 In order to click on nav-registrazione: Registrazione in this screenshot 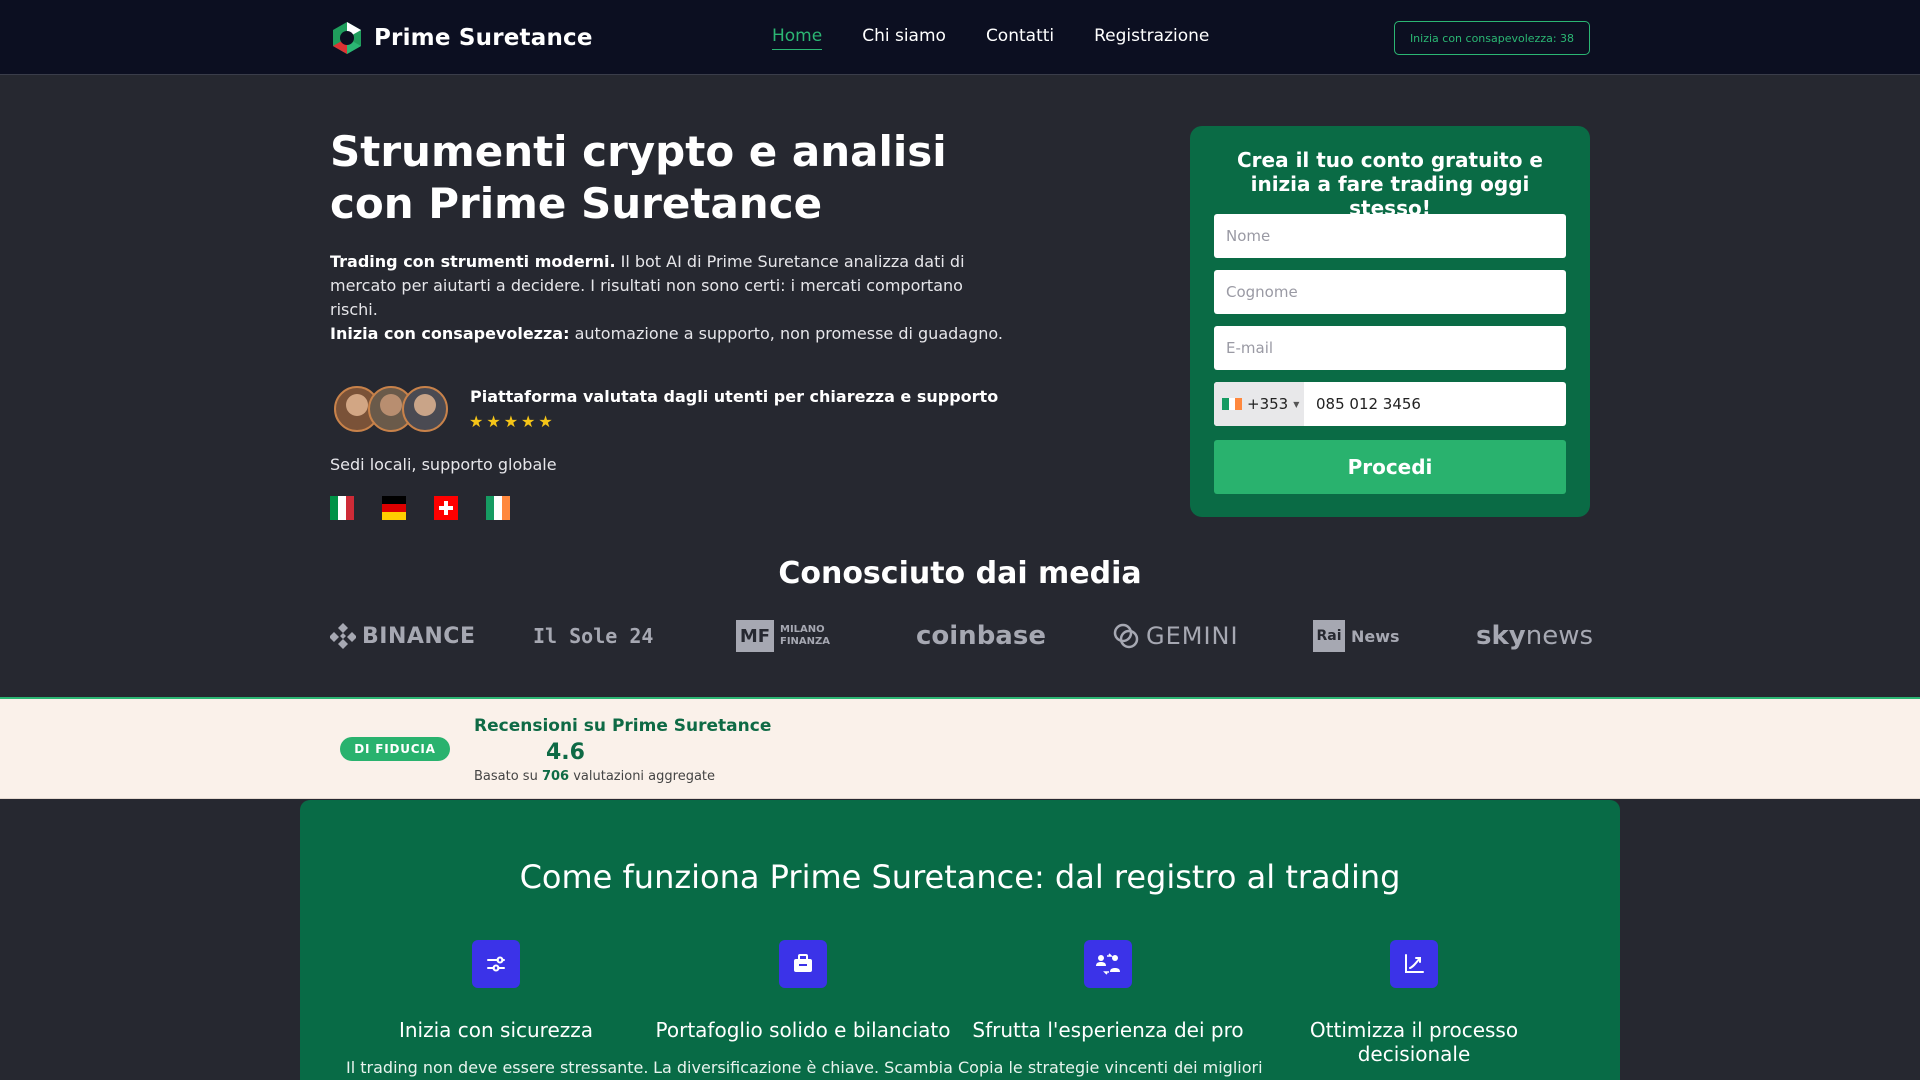, I will do `click(1151, 38)`.